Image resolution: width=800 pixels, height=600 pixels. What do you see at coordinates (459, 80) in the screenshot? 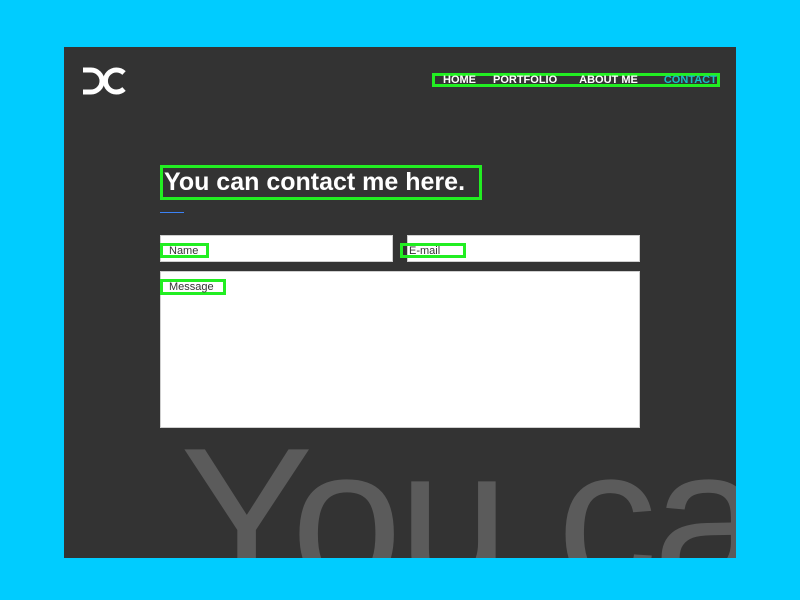
I see `nav-home-link: HOME` at bounding box center [459, 80].